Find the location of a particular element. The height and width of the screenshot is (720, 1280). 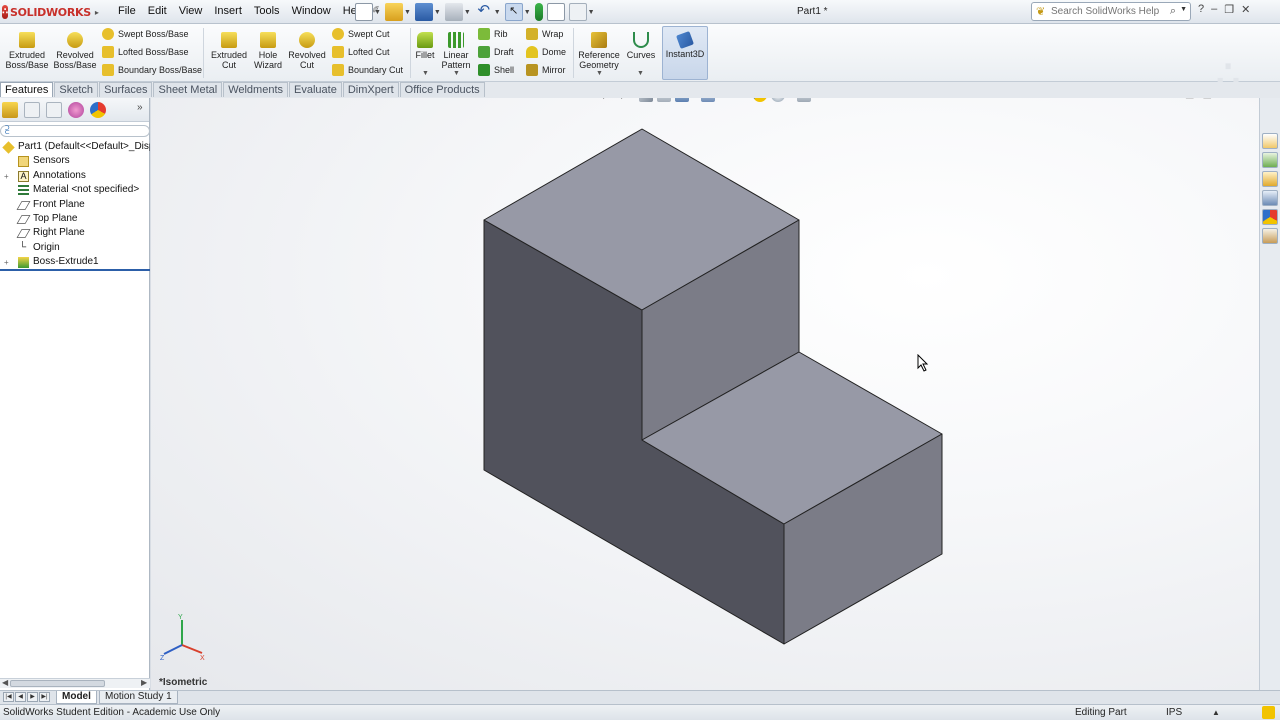

hide-show-items-icon: ◐ is located at coordinates (734, 100).